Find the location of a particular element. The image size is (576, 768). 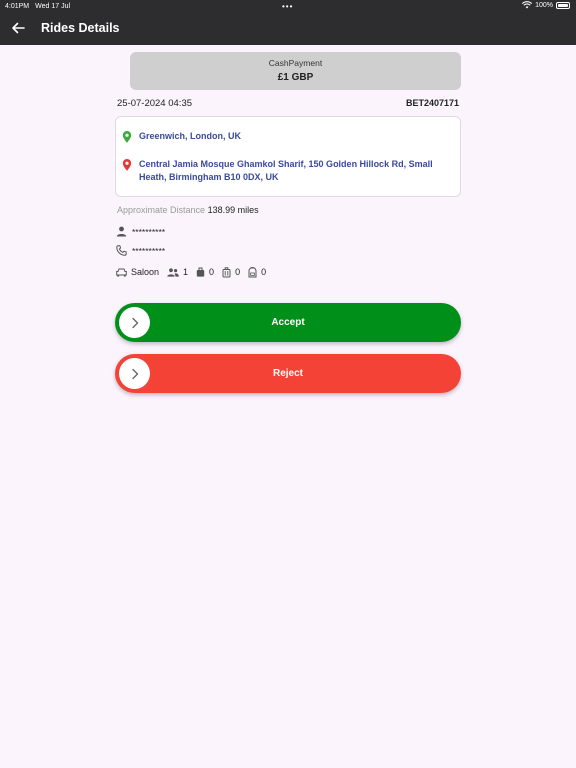

suitcase-count: 0 is located at coordinates (231, 272).